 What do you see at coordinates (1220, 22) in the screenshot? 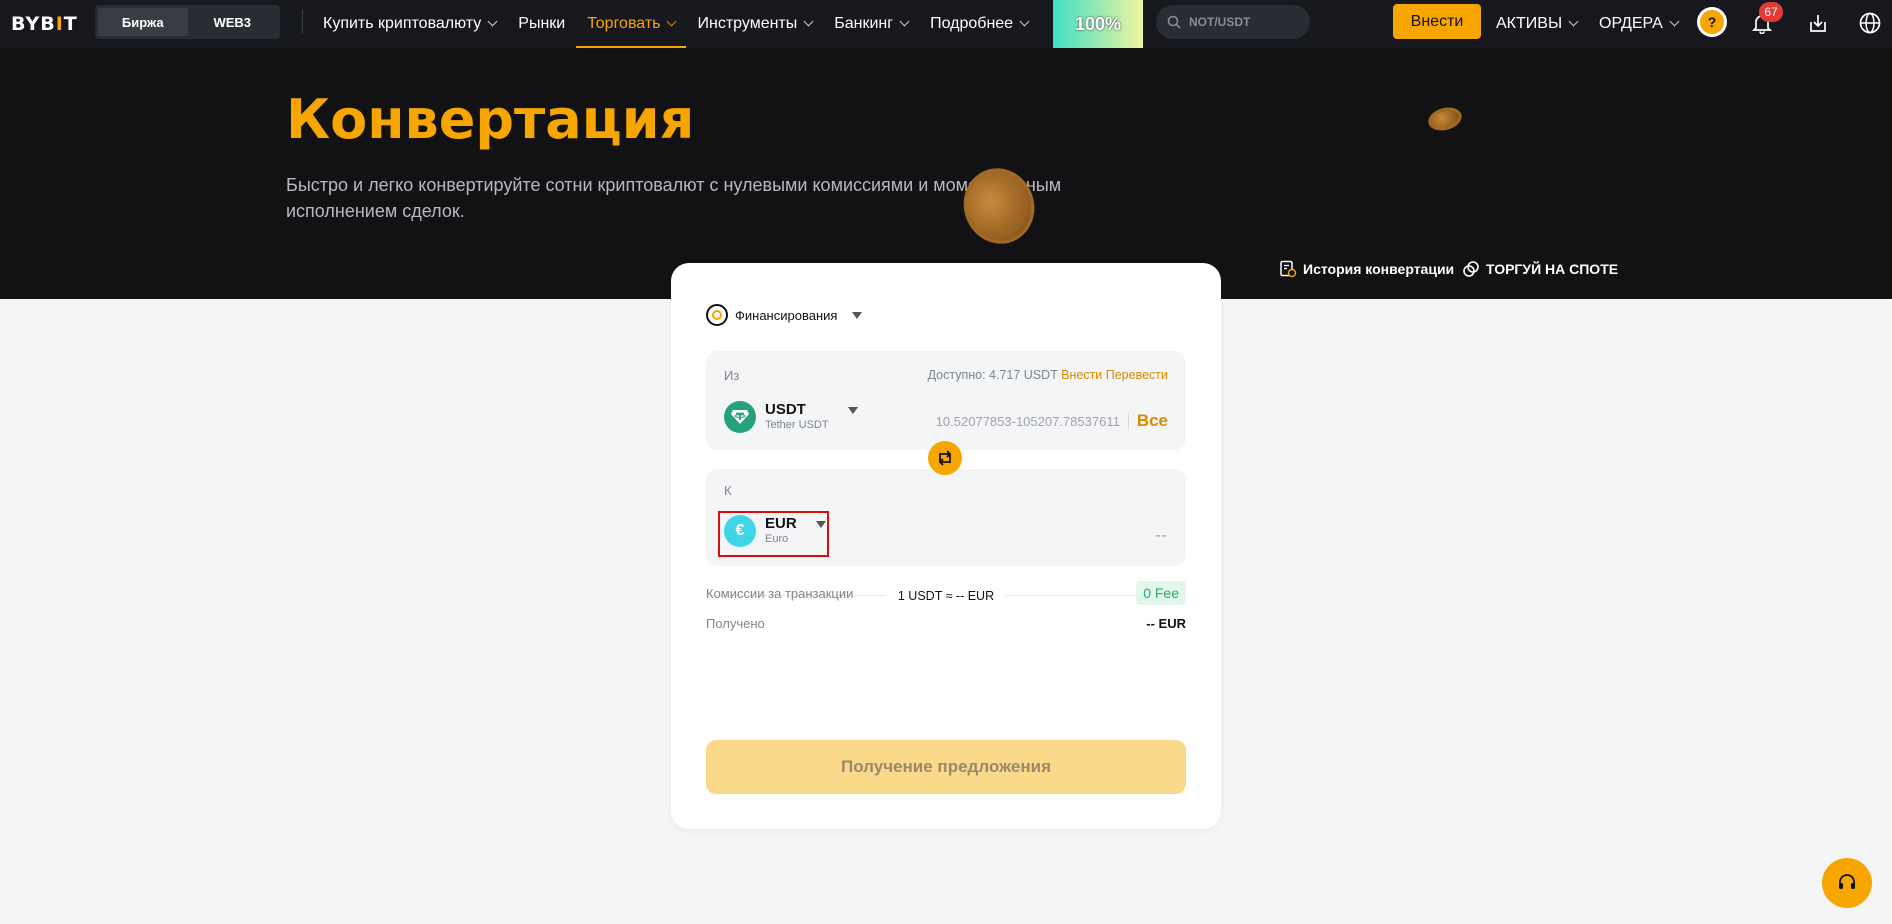
I see `search-placeholder: NOT/USDT` at bounding box center [1220, 22].